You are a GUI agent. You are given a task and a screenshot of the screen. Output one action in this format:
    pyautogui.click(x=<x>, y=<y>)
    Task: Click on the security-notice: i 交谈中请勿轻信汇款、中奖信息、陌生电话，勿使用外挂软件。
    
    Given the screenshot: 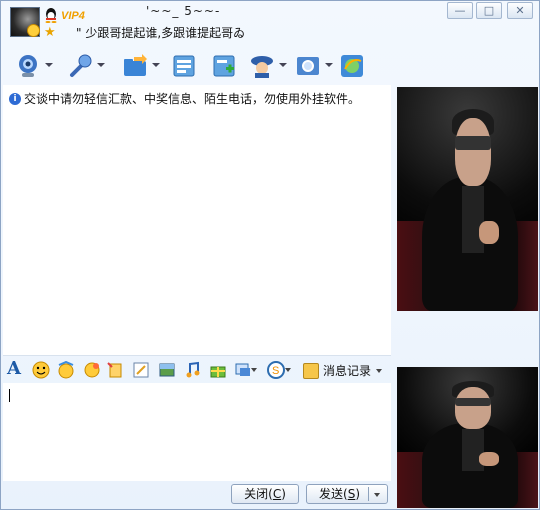 What is the action you would take?
    pyautogui.click(x=184, y=98)
    